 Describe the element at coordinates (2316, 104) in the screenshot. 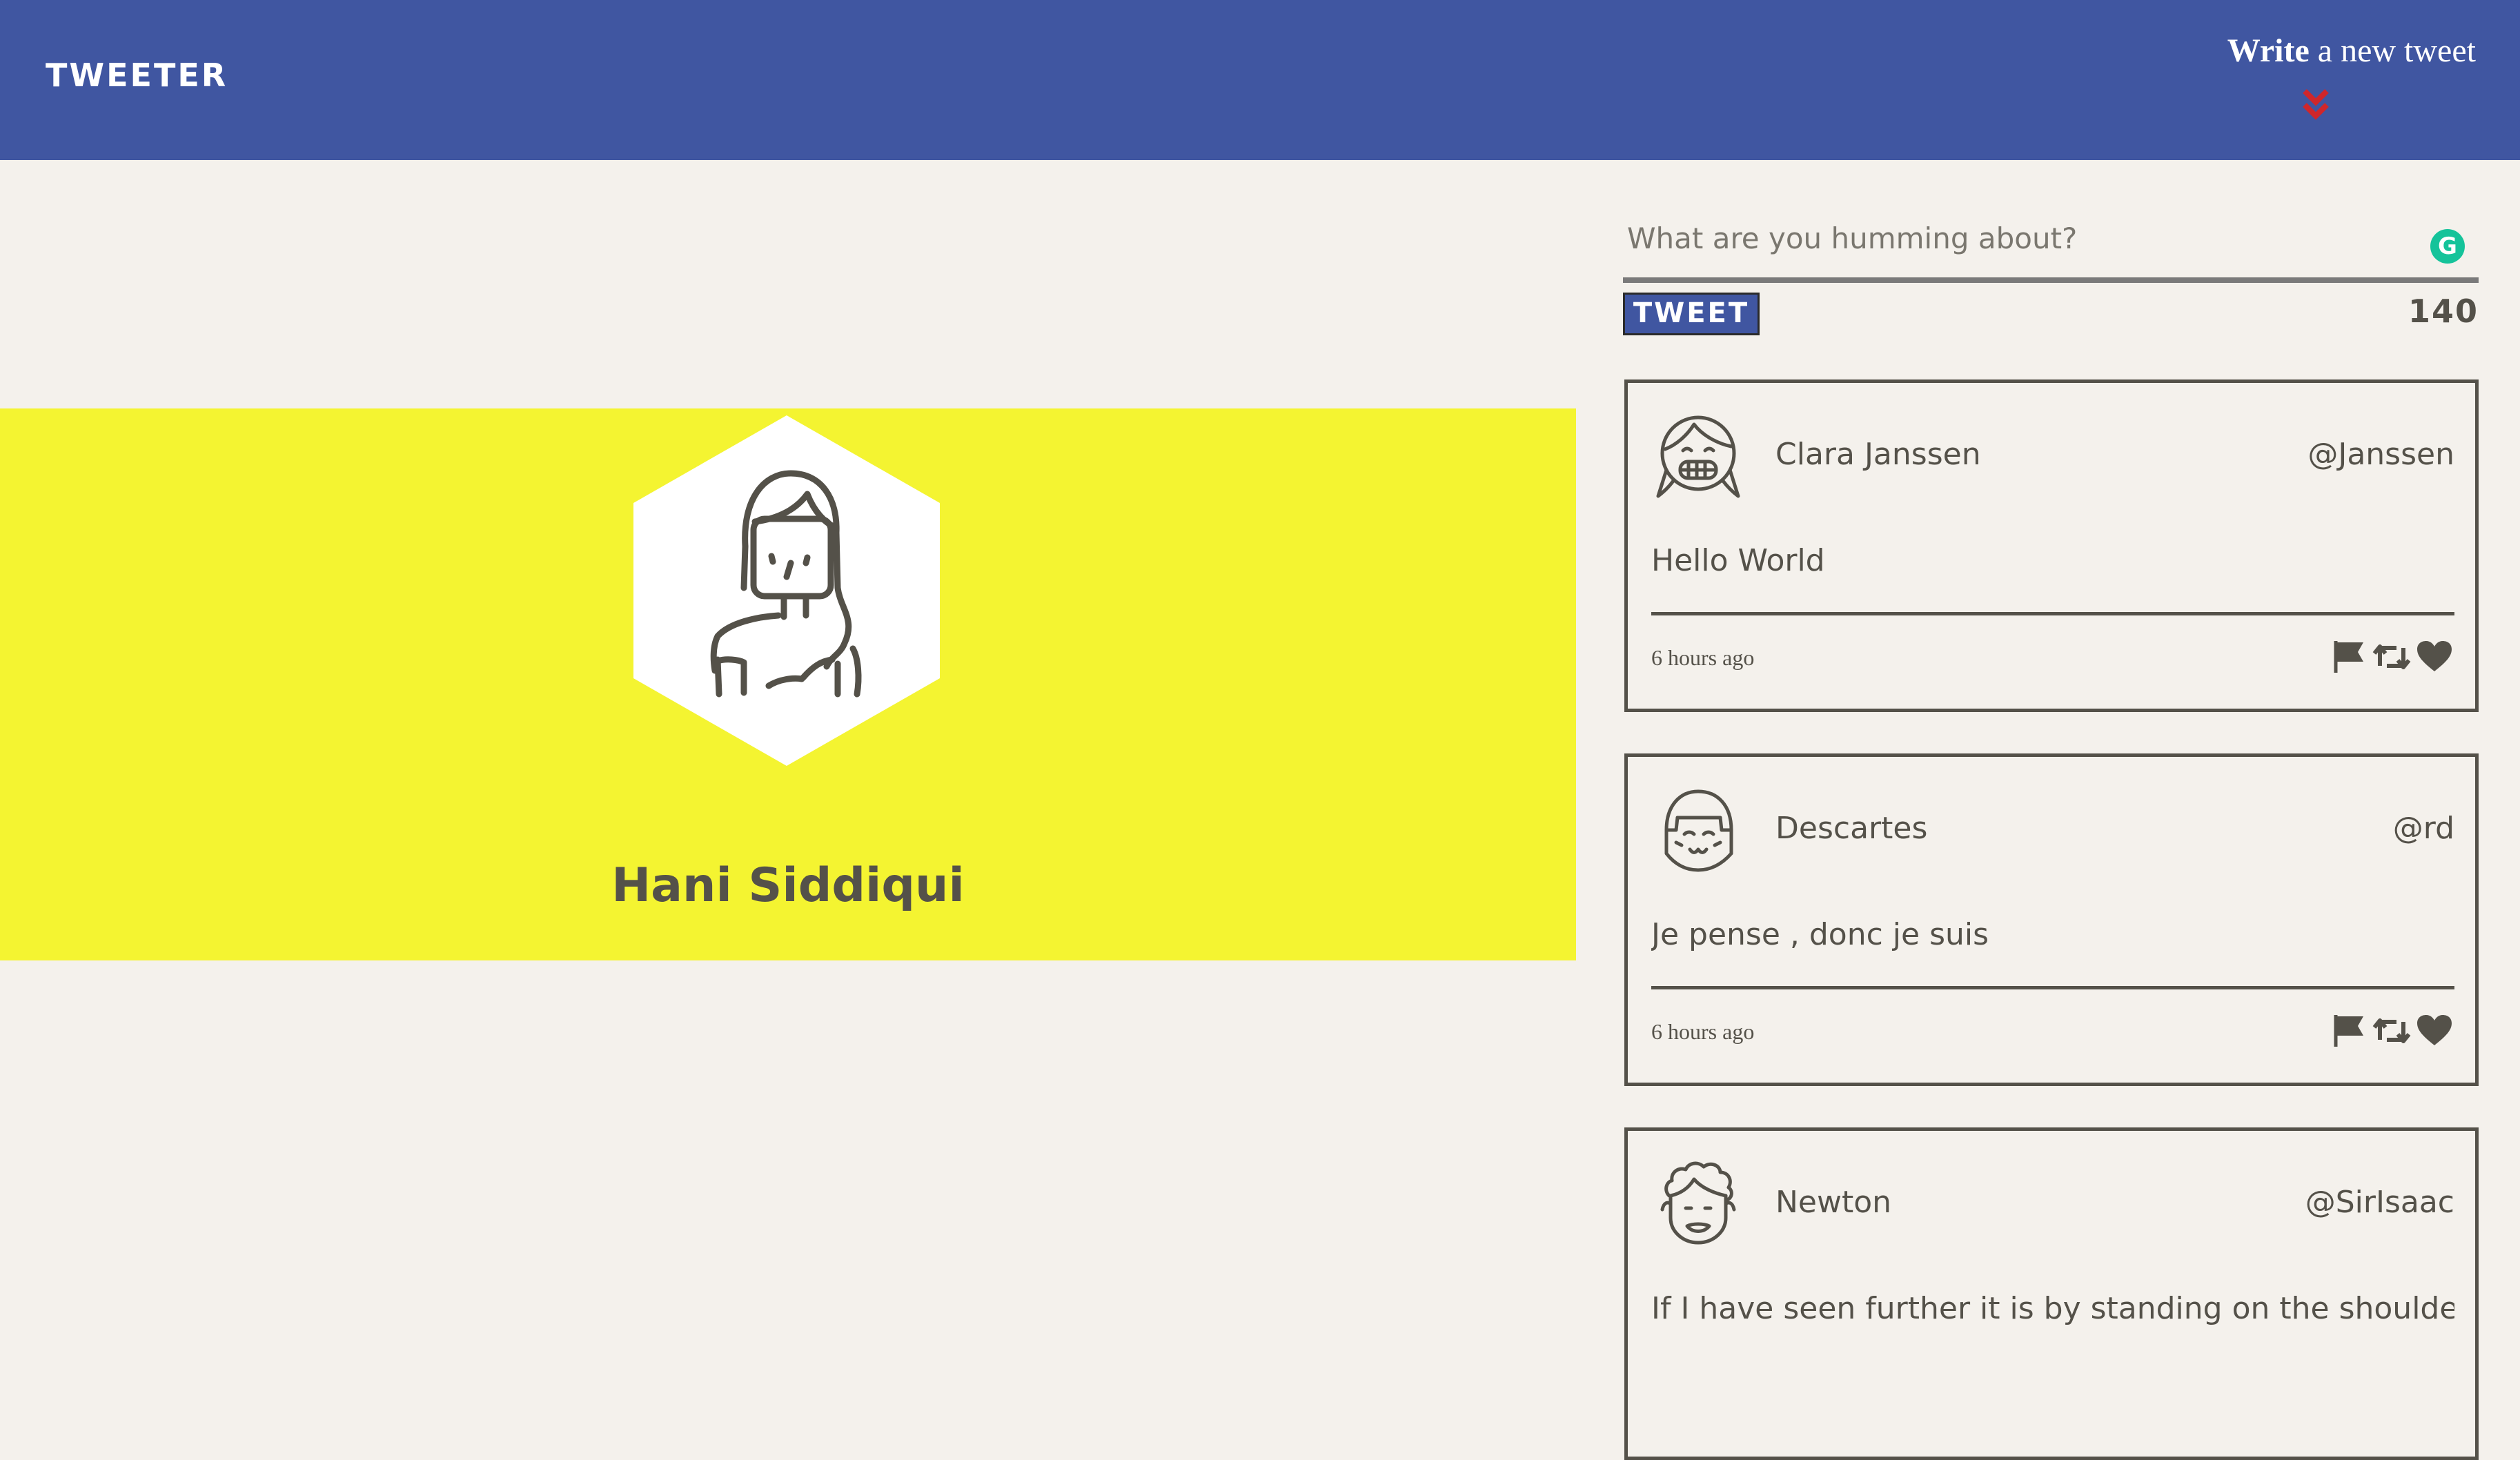

I see `double-chevron-down-icon` at that location.